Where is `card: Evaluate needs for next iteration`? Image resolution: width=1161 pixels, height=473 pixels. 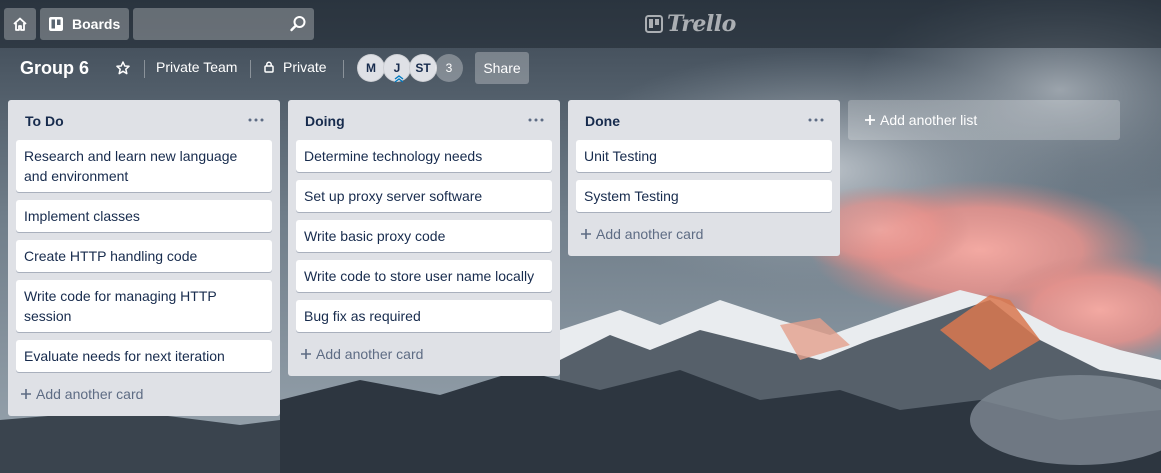 card: Evaluate needs for next iteration is located at coordinates (144, 356).